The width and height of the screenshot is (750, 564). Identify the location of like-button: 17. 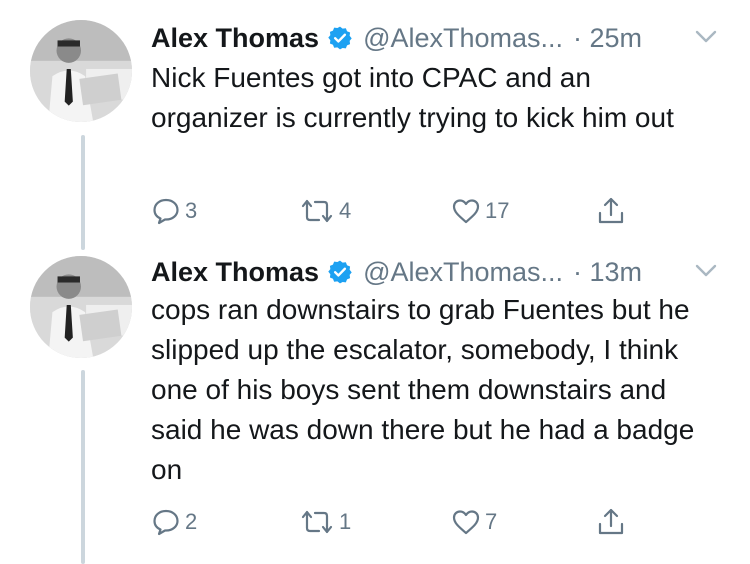
(480, 211).